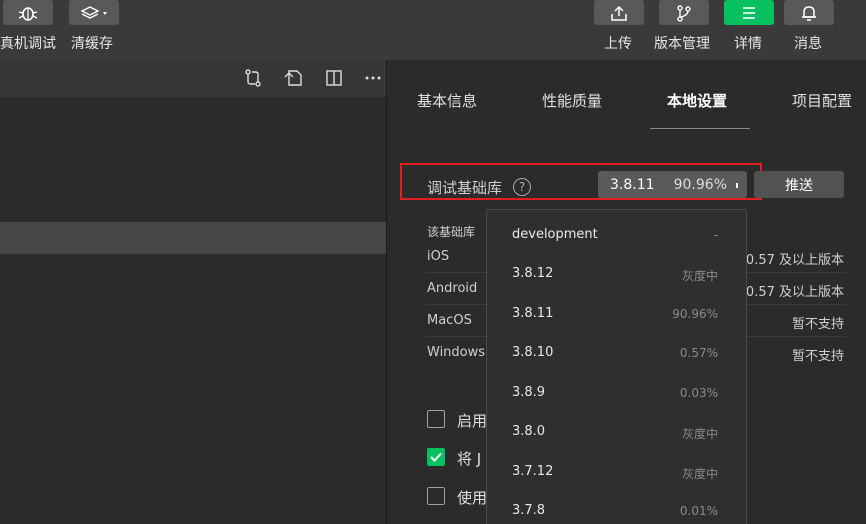  What do you see at coordinates (447, 100) in the screenshot?
I see `tab-basic-info: 基本信息` at bounding box center [447, 100].